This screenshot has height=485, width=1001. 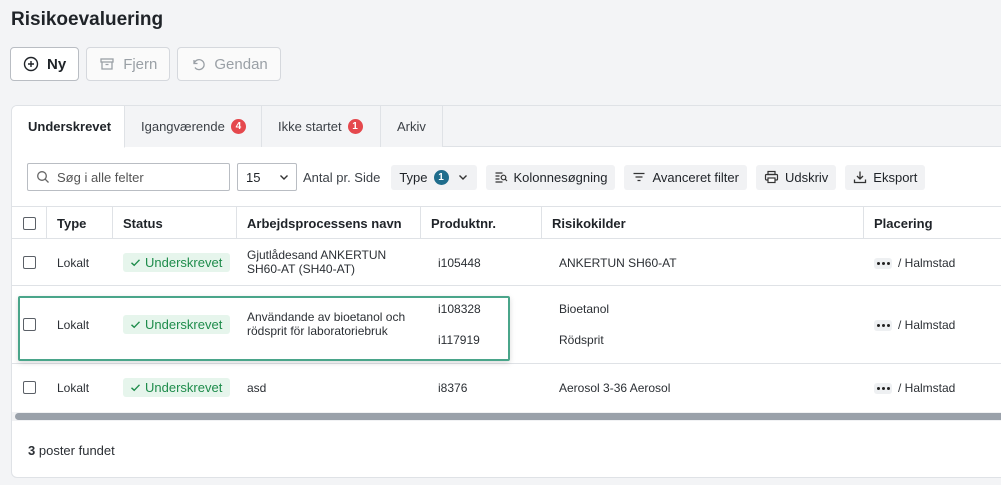 I want to click on column-header-risk-sources: Risikokilder, so click(x=703, y=223).